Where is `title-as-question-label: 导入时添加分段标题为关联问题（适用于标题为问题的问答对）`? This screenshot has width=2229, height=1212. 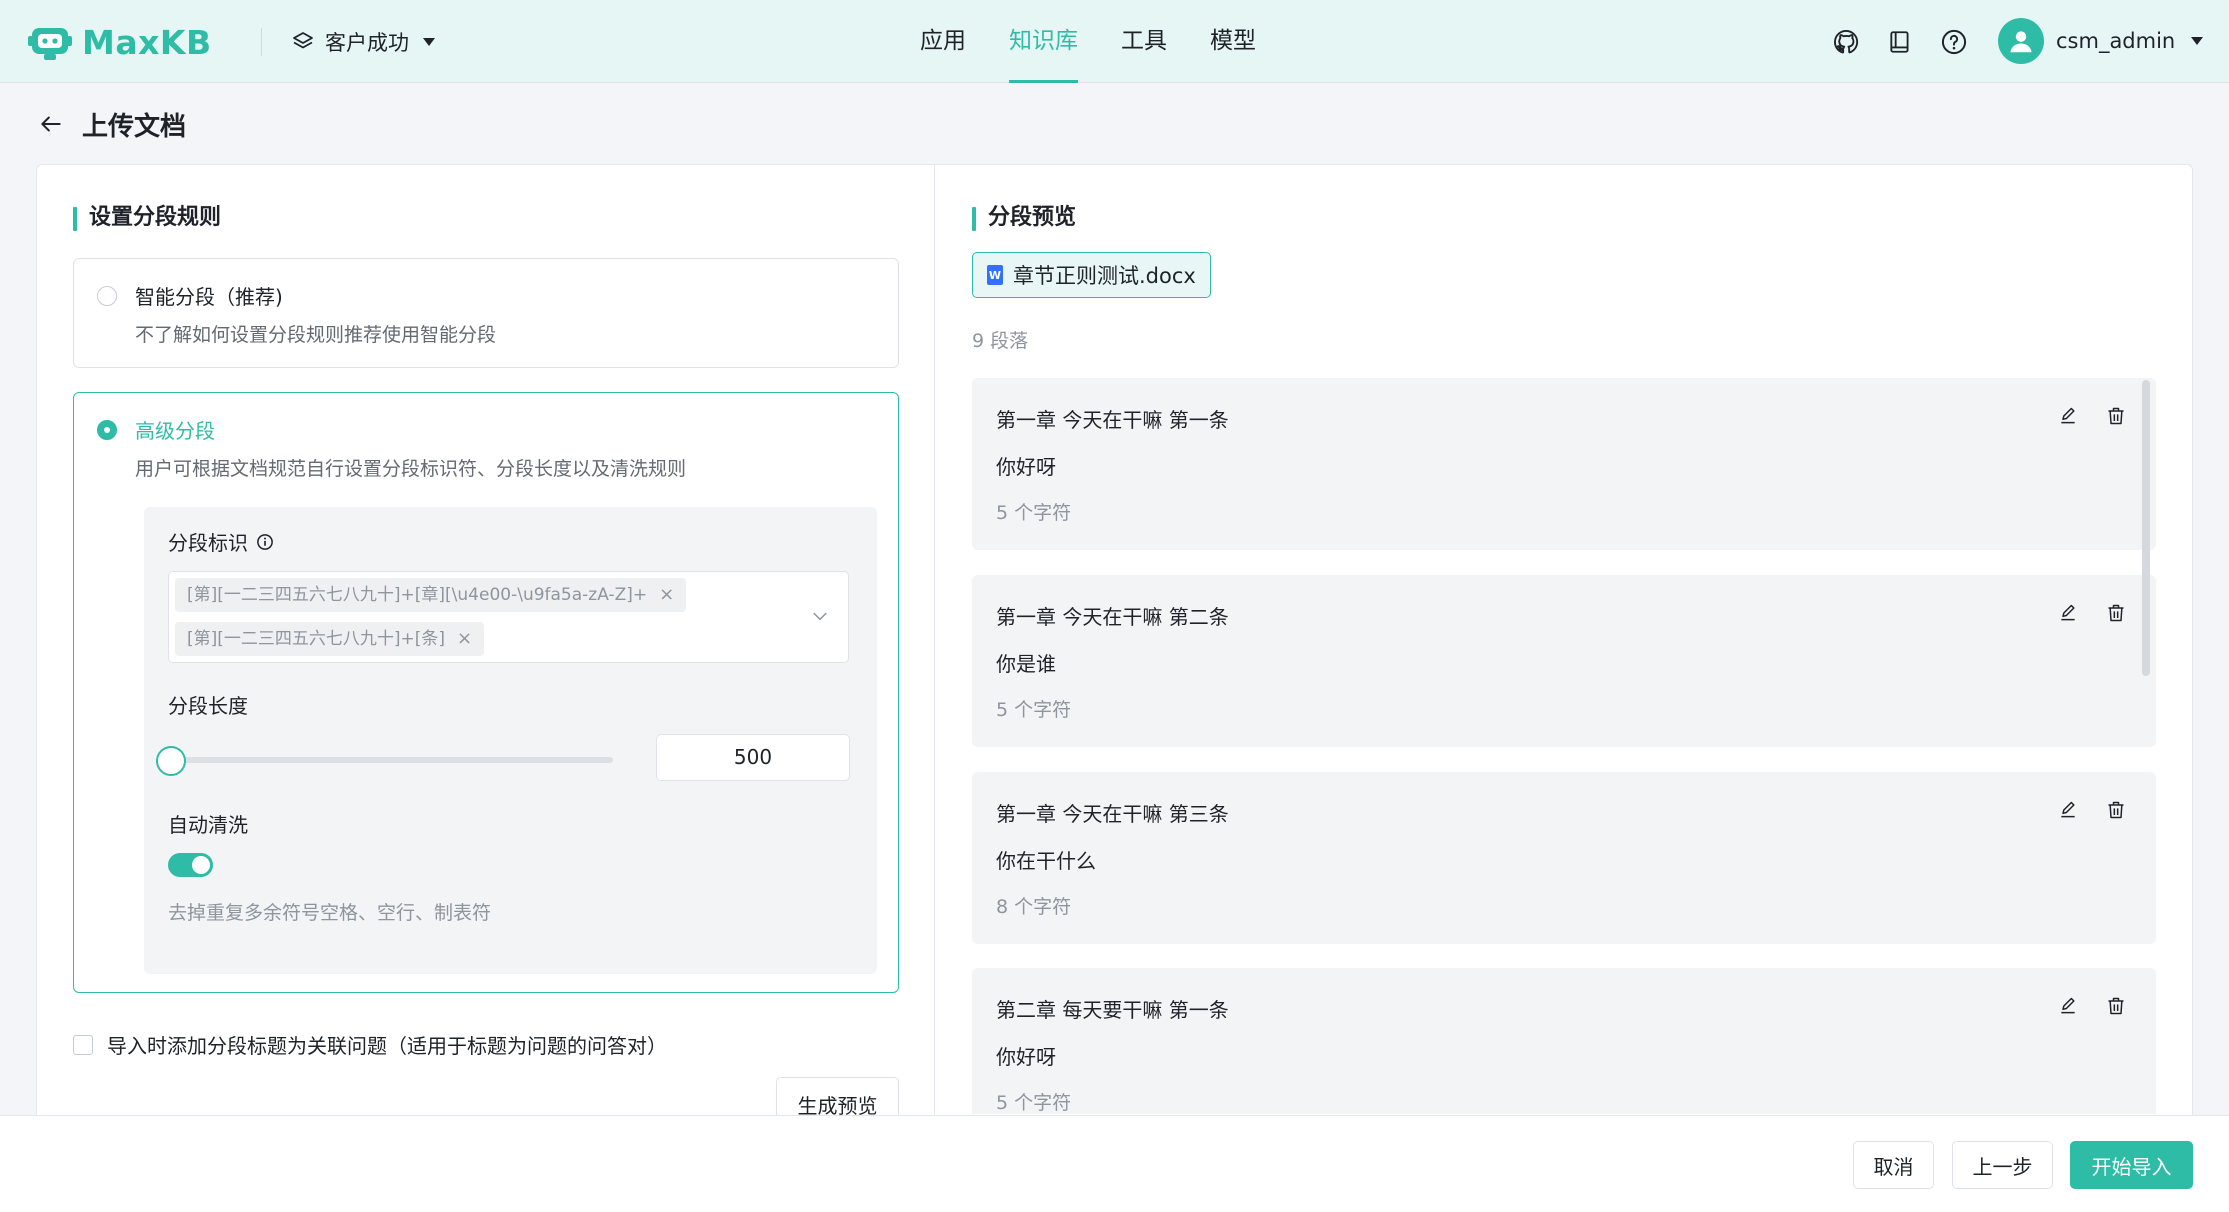 title-as-question-label: 导入时添加分段标题为关联问题（适用于标题为问题的问答对） is located at coordinates (387, 1046).